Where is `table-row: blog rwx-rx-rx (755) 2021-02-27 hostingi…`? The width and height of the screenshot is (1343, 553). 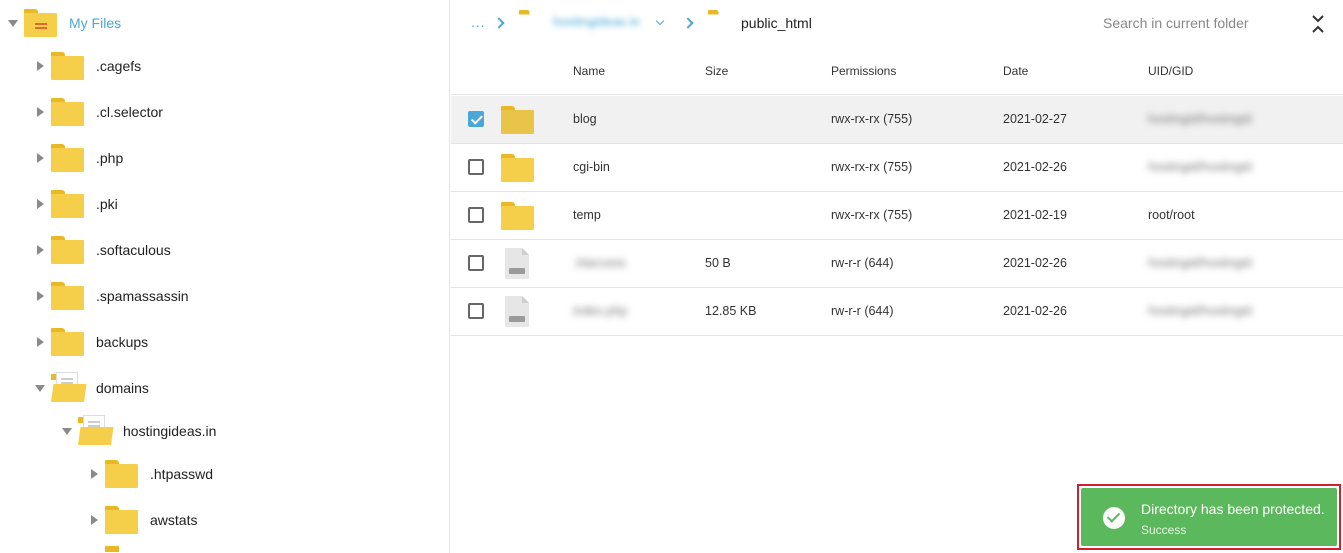 table-row: blog rwx-rx-rx (755) 2021-02-27 hostingi… is located at coordinates (897, 120).